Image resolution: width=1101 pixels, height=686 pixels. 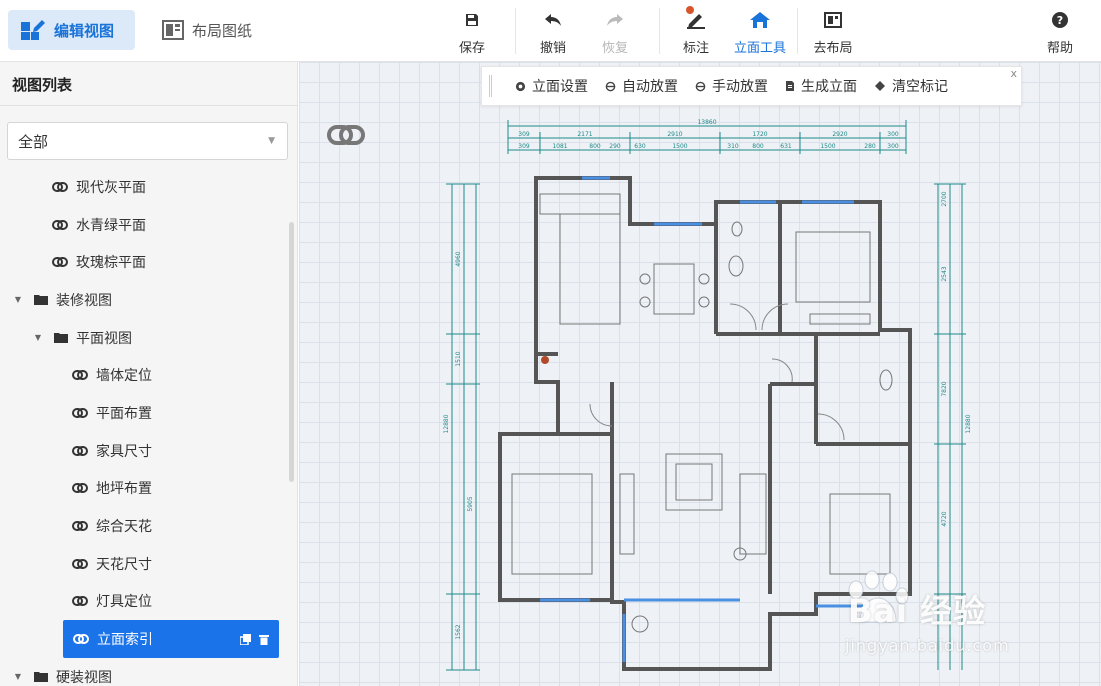 What do you see at coordinates (833, 48) in the screenshot?
I see `go-layout-label: 去布局` at bounding box center [833, 48].